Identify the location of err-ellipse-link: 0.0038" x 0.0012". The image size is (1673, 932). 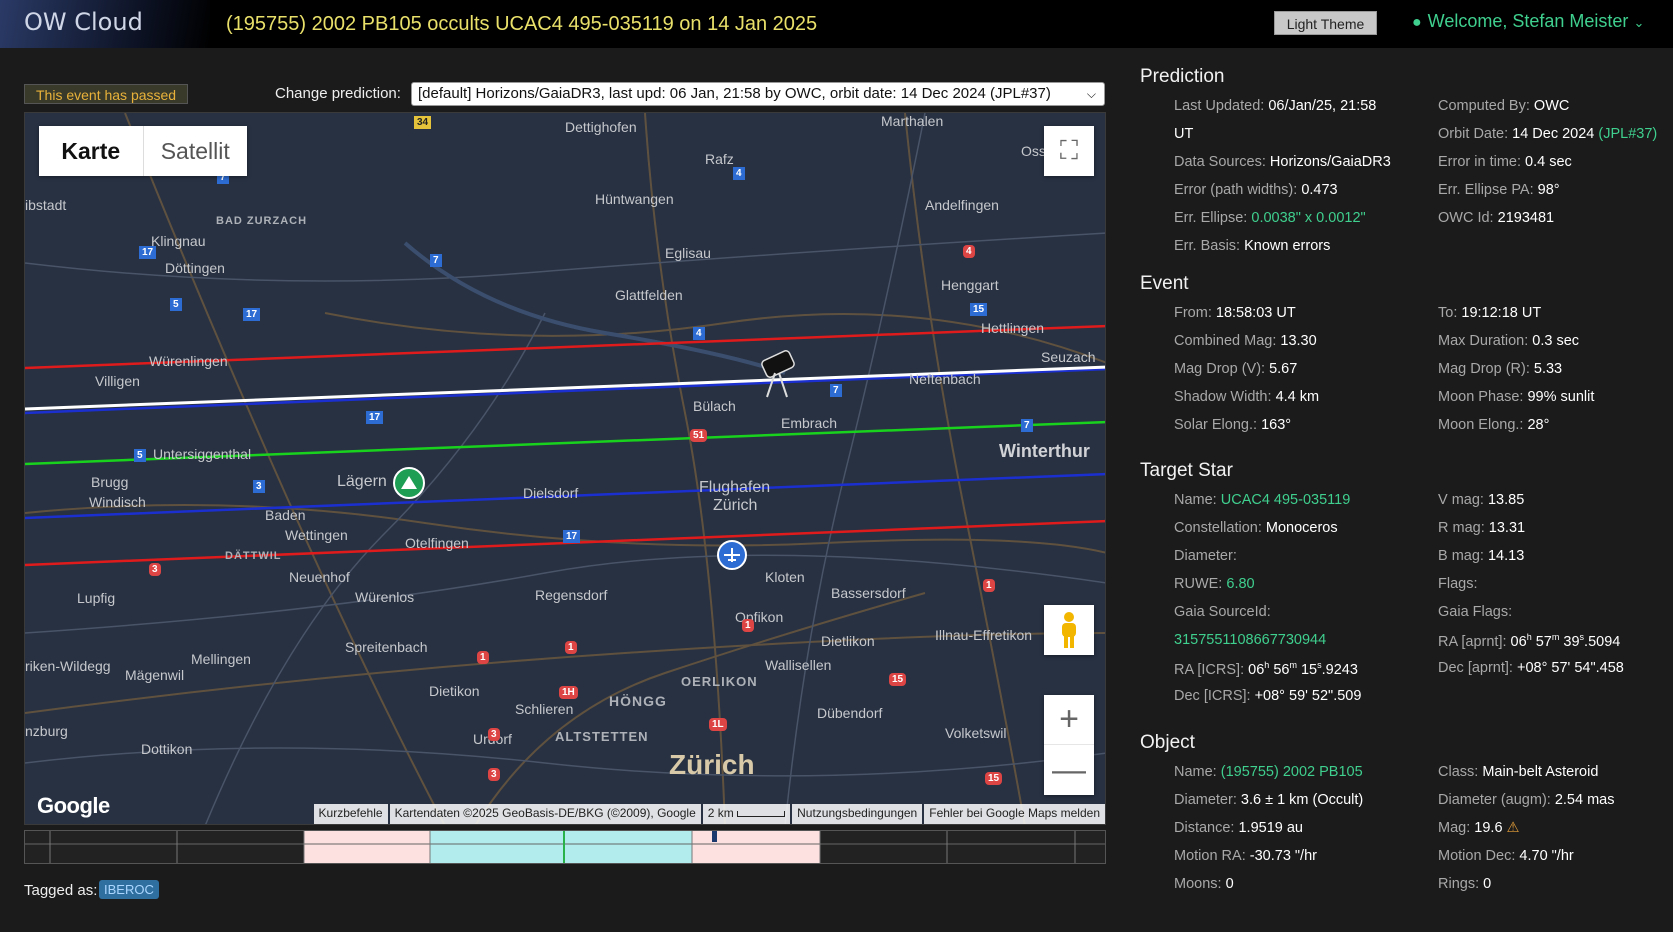
(1308, 218).